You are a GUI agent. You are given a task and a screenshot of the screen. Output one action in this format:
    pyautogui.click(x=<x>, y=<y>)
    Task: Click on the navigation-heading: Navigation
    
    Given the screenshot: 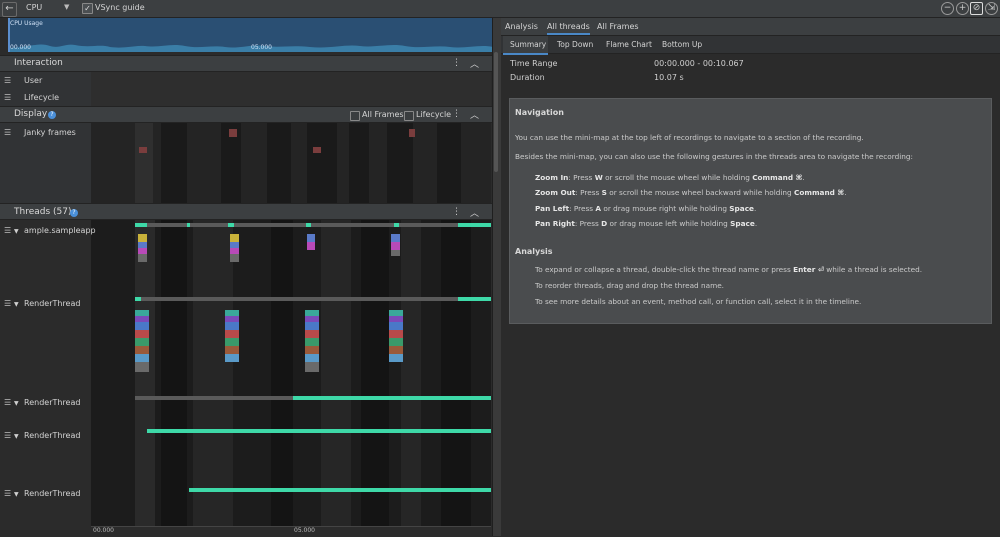 What is the action you would take?
    pyautogui.click(x=539, y=112)
    